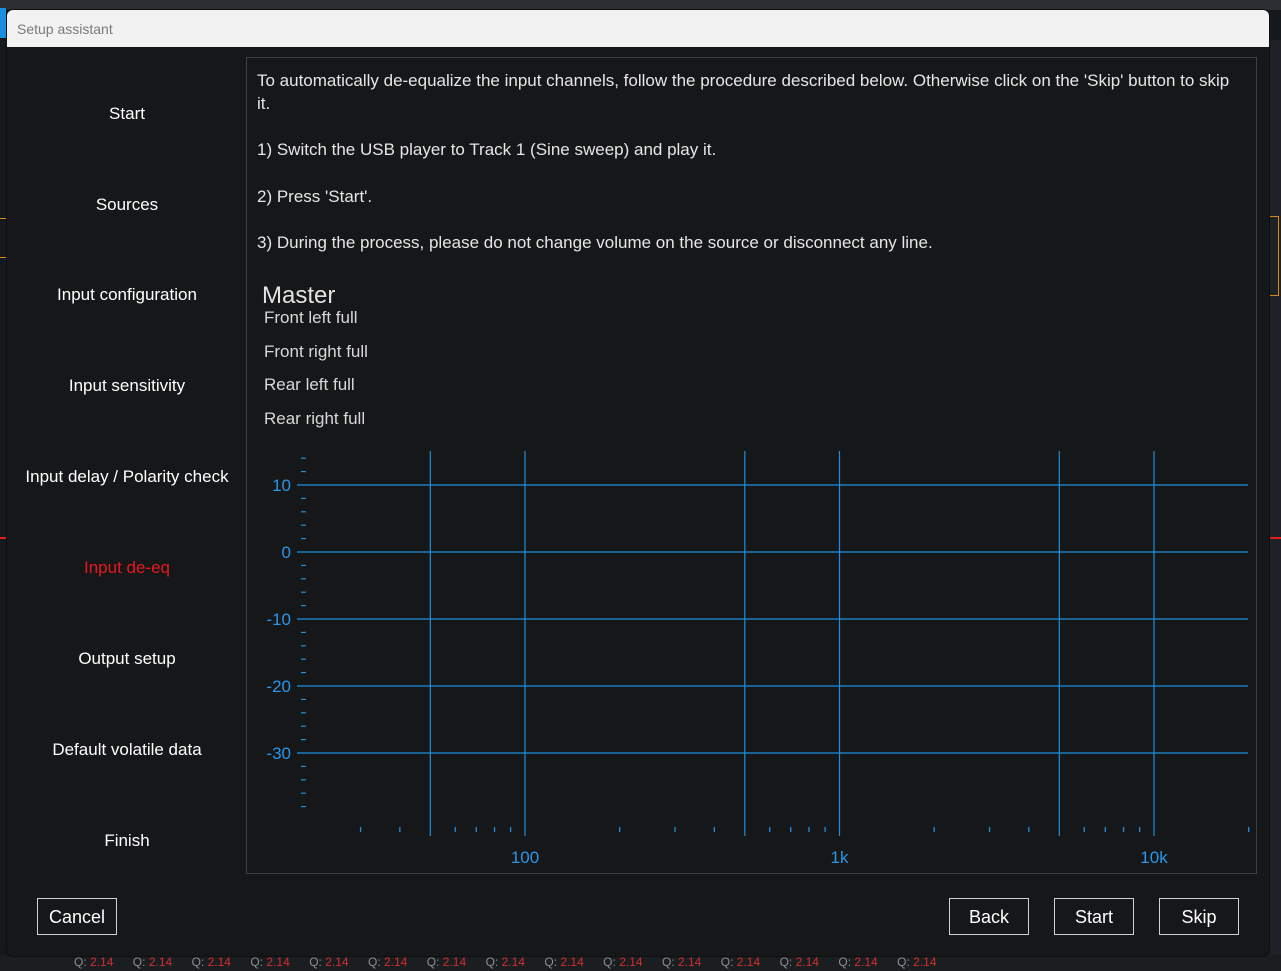 The width and height of the screenshot is (1281, 971). I want to click on background-marker, so click(1275, 538).